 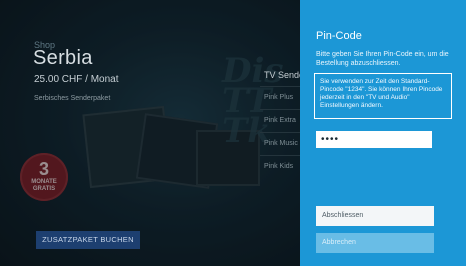 What do you see at coordinates (375, 243) in the screenshot?
I see `cancel-button: Abbrechen` at bounding box center [375, 243].